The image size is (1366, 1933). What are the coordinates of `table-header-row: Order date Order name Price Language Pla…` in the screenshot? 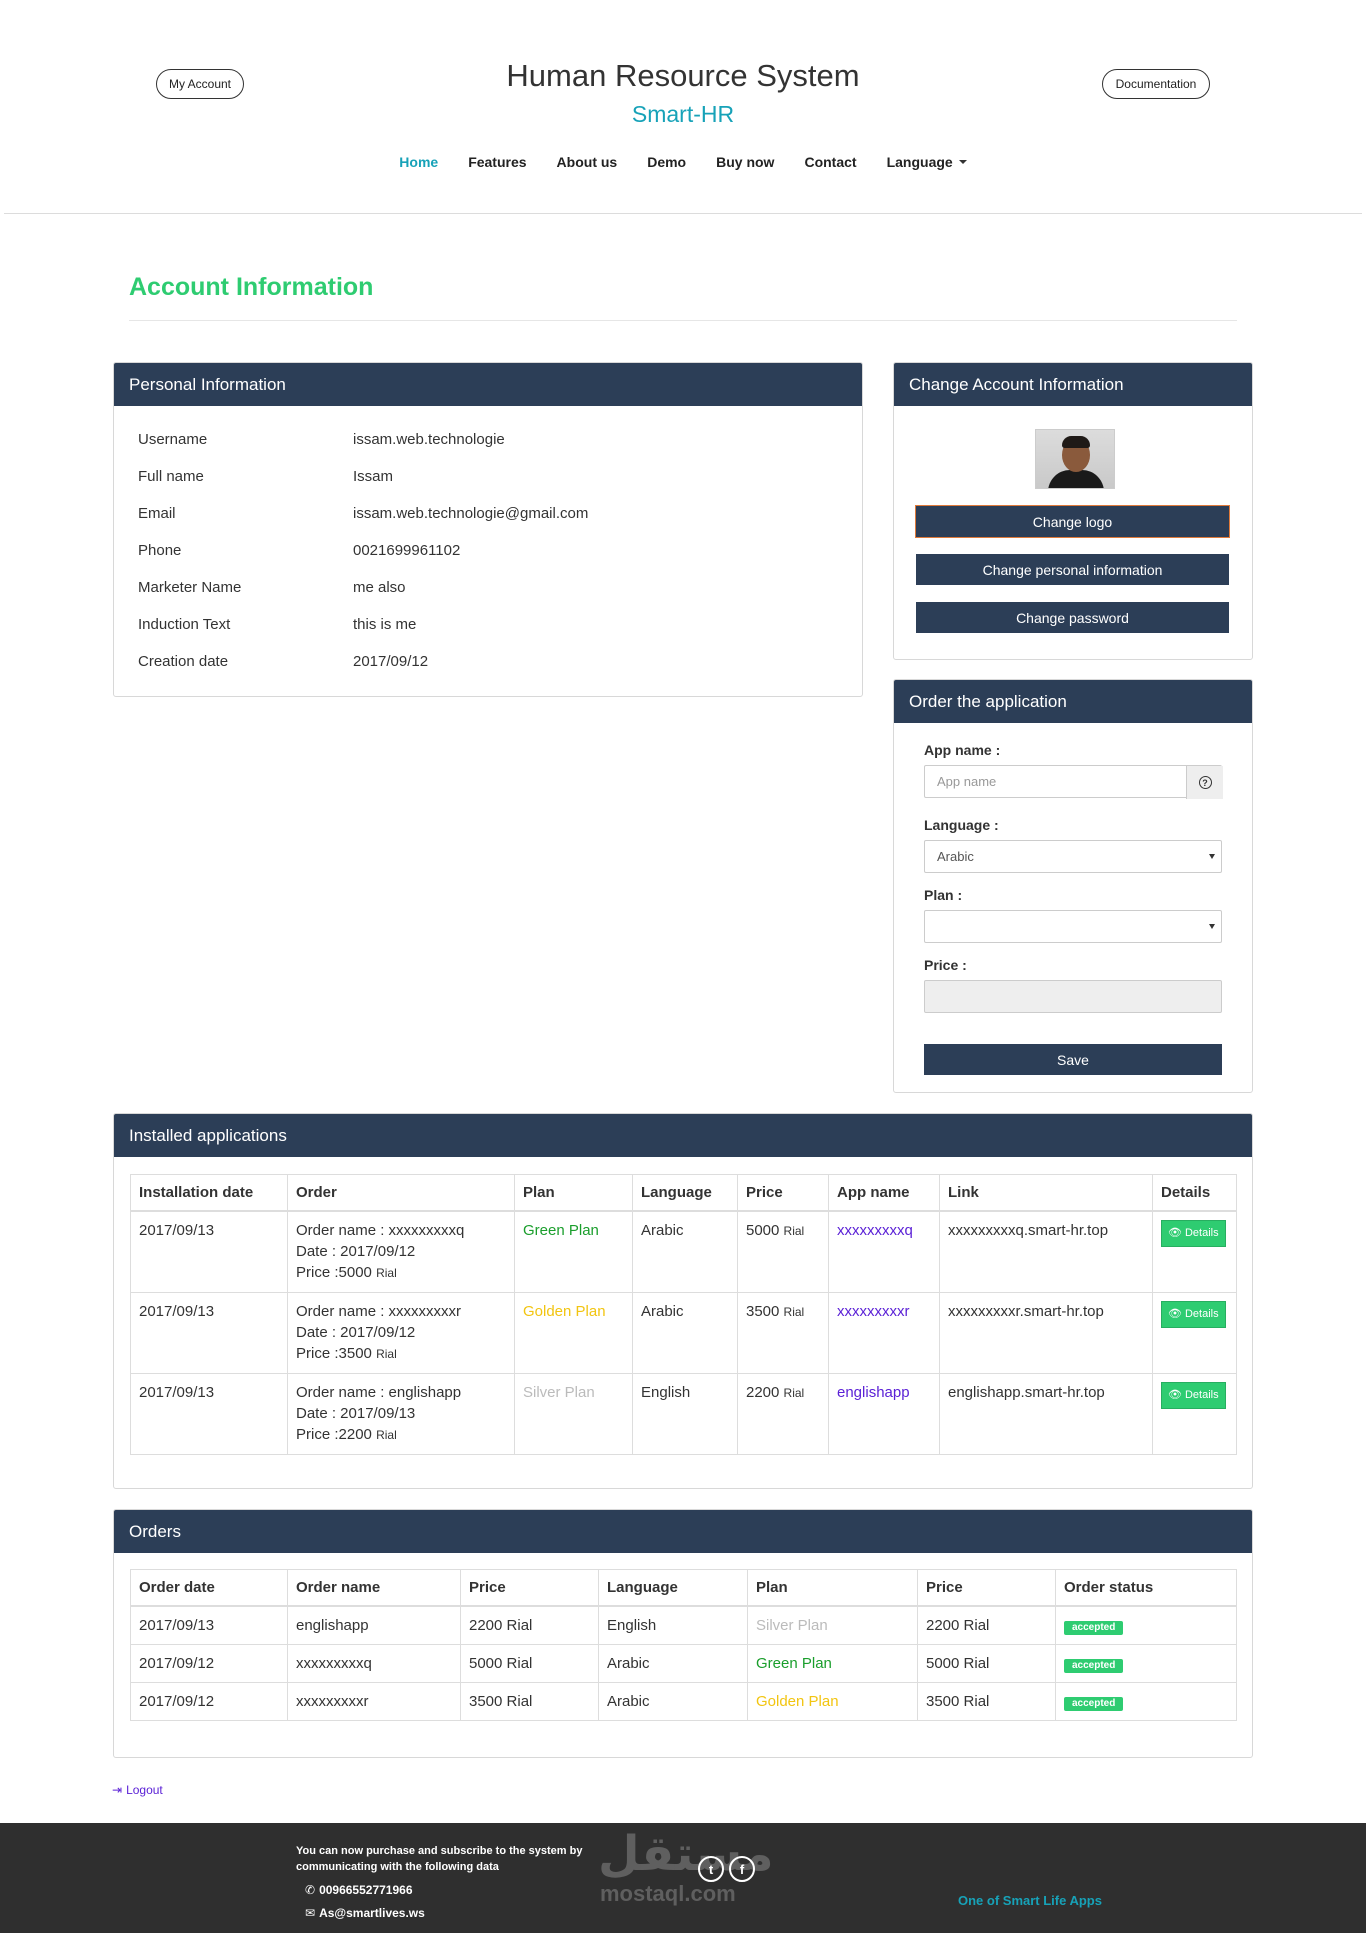 It's located at (683, 1588).